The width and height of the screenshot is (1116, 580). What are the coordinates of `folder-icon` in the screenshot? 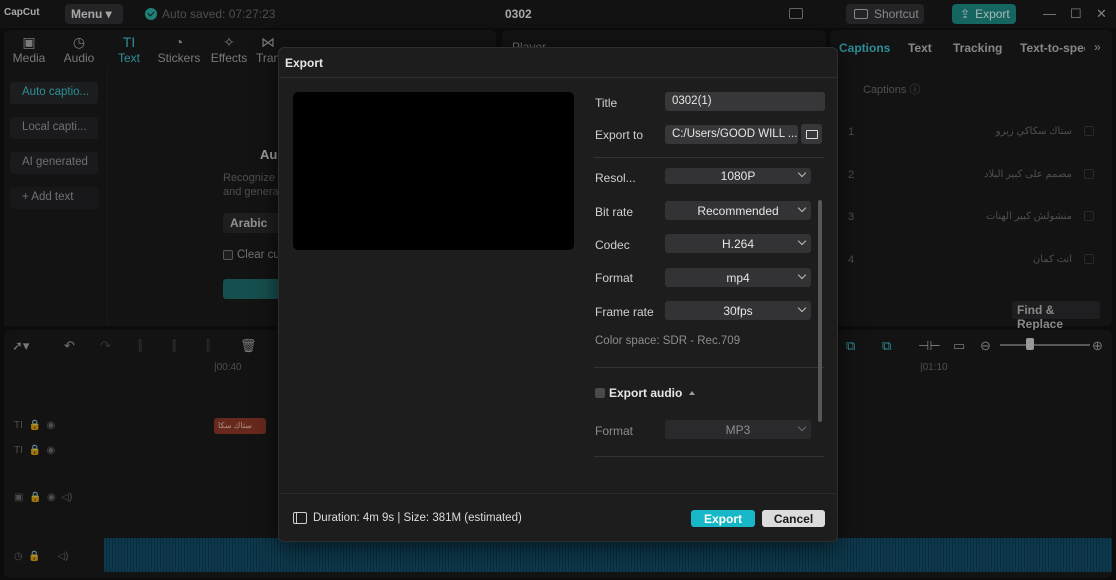 It's located at (811, 134).